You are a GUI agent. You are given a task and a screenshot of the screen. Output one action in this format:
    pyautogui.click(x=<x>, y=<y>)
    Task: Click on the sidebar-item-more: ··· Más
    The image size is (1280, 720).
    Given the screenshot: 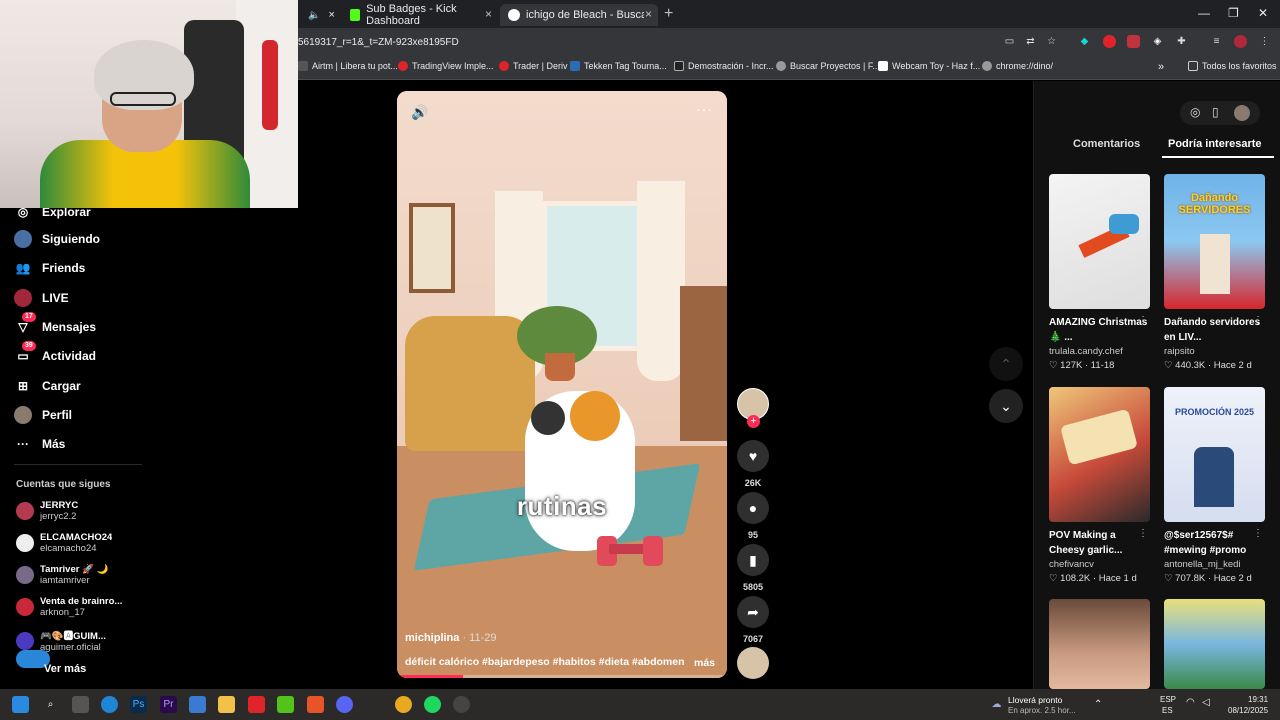 What is the action you would take?
    pyautogui.click(x=39, y=444)
    